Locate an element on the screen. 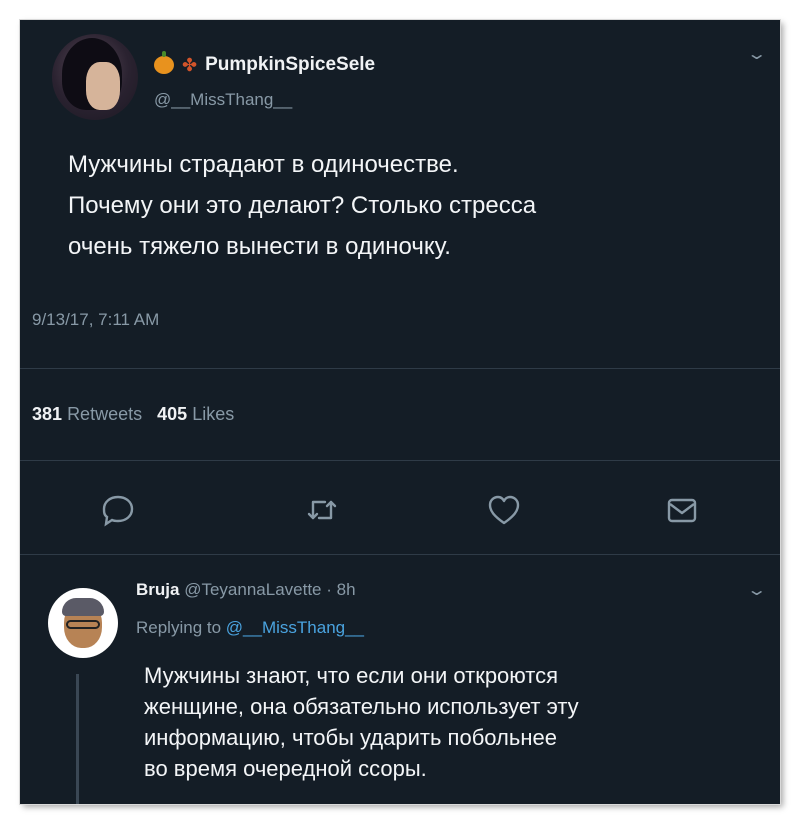 Image resolution: width=800 pixels, height=824 pixels. reply-handle: @TeyannaLavette is located at coordinates (252, 589).